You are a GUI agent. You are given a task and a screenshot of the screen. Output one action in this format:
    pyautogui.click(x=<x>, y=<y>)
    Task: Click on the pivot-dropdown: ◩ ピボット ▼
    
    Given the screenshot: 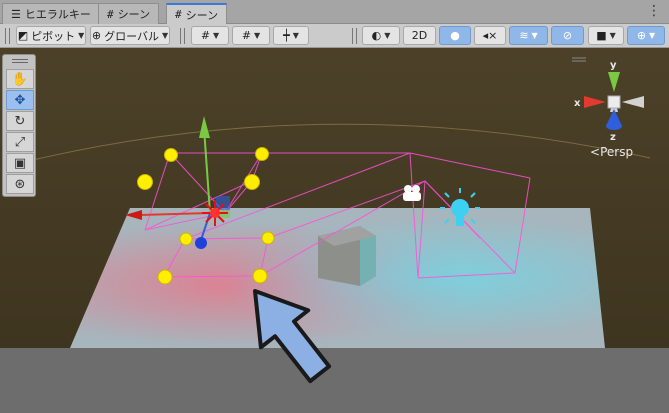 What is the action you would take?
    pyautogui.click(x=51, y=35)
    